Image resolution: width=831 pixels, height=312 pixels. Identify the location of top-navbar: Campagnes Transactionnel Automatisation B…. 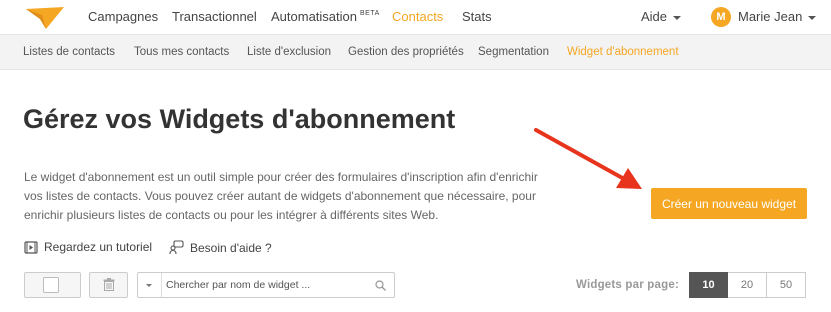
(415, 17).